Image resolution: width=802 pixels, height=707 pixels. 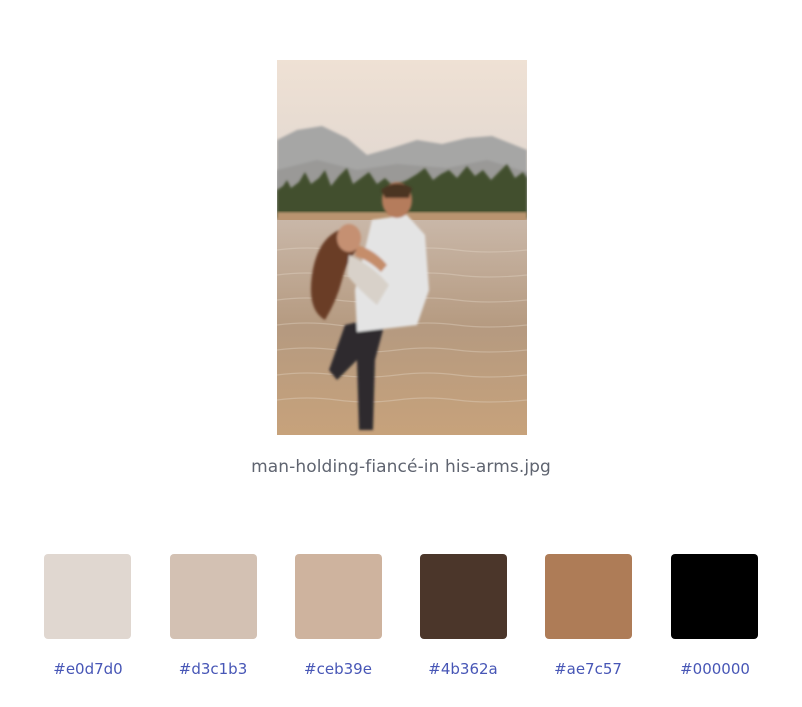 What do you see at coordinates (401, 467) in the screenshot?
I see `image-filename: man-holding-fiancé-in his-arms.jpg` at bounding box center [401, 467].